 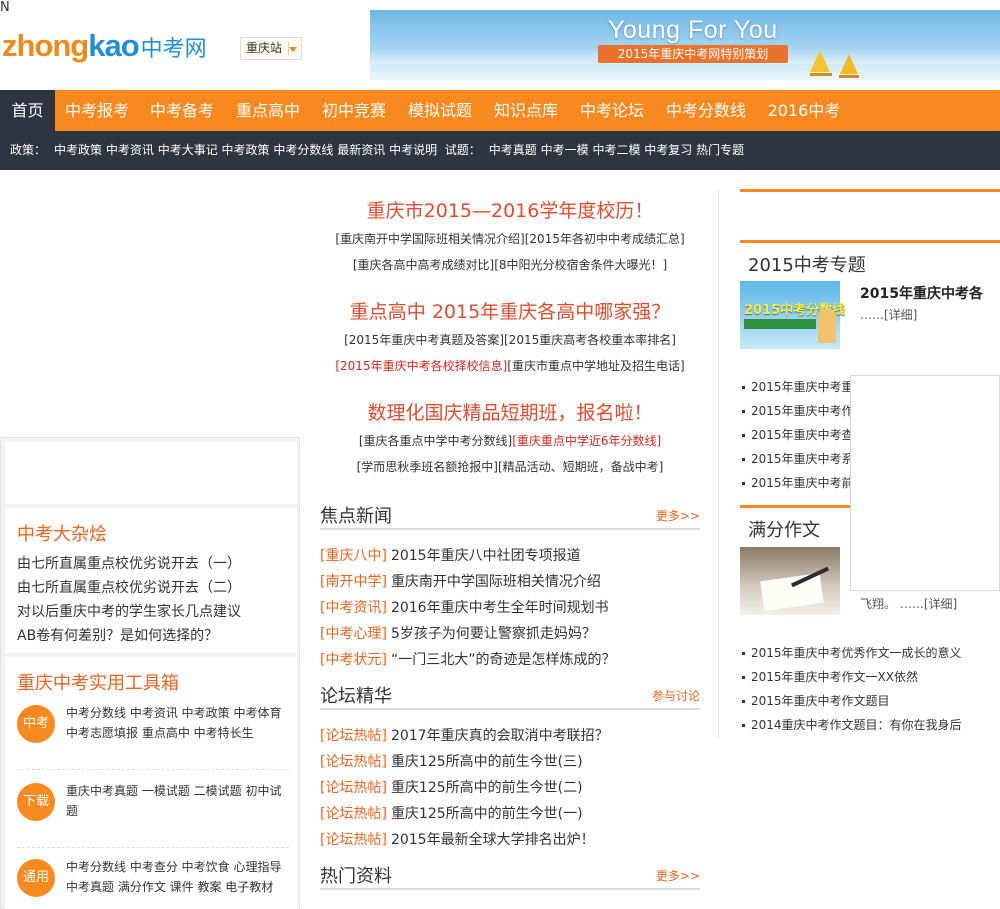 What do you see at coordinates (720, 150) in the screenshot?
I see `subnav-link: 热门专题` at bounding box center [720, 150].